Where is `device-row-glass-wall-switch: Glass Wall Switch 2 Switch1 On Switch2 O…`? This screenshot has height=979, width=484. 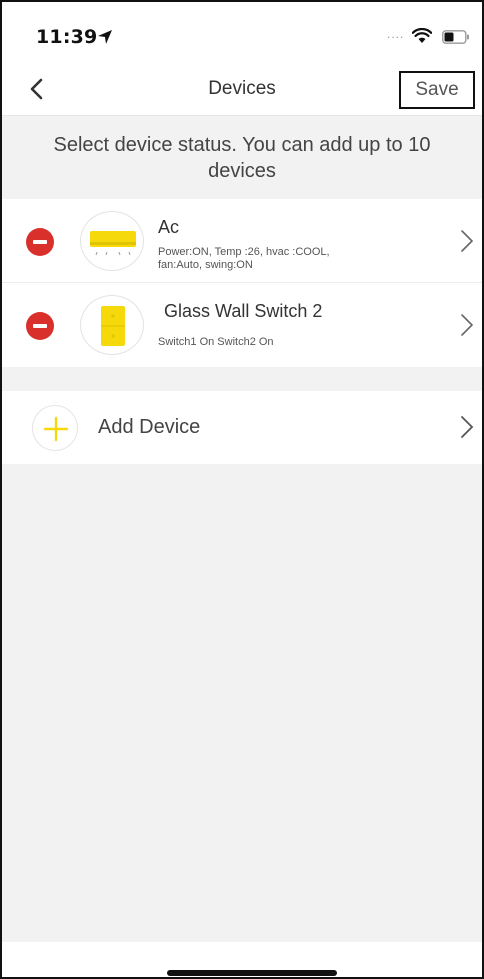 device-row-glass-wall-switch: Glass Wall Switch 2 Switch1 On Switch2 O… is located at coordinates (242, 325).